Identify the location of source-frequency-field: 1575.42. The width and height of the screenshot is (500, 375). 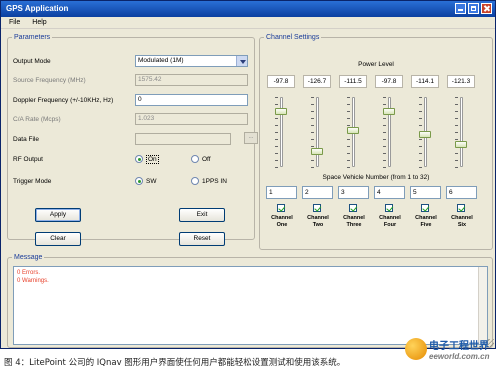
(191, 80).